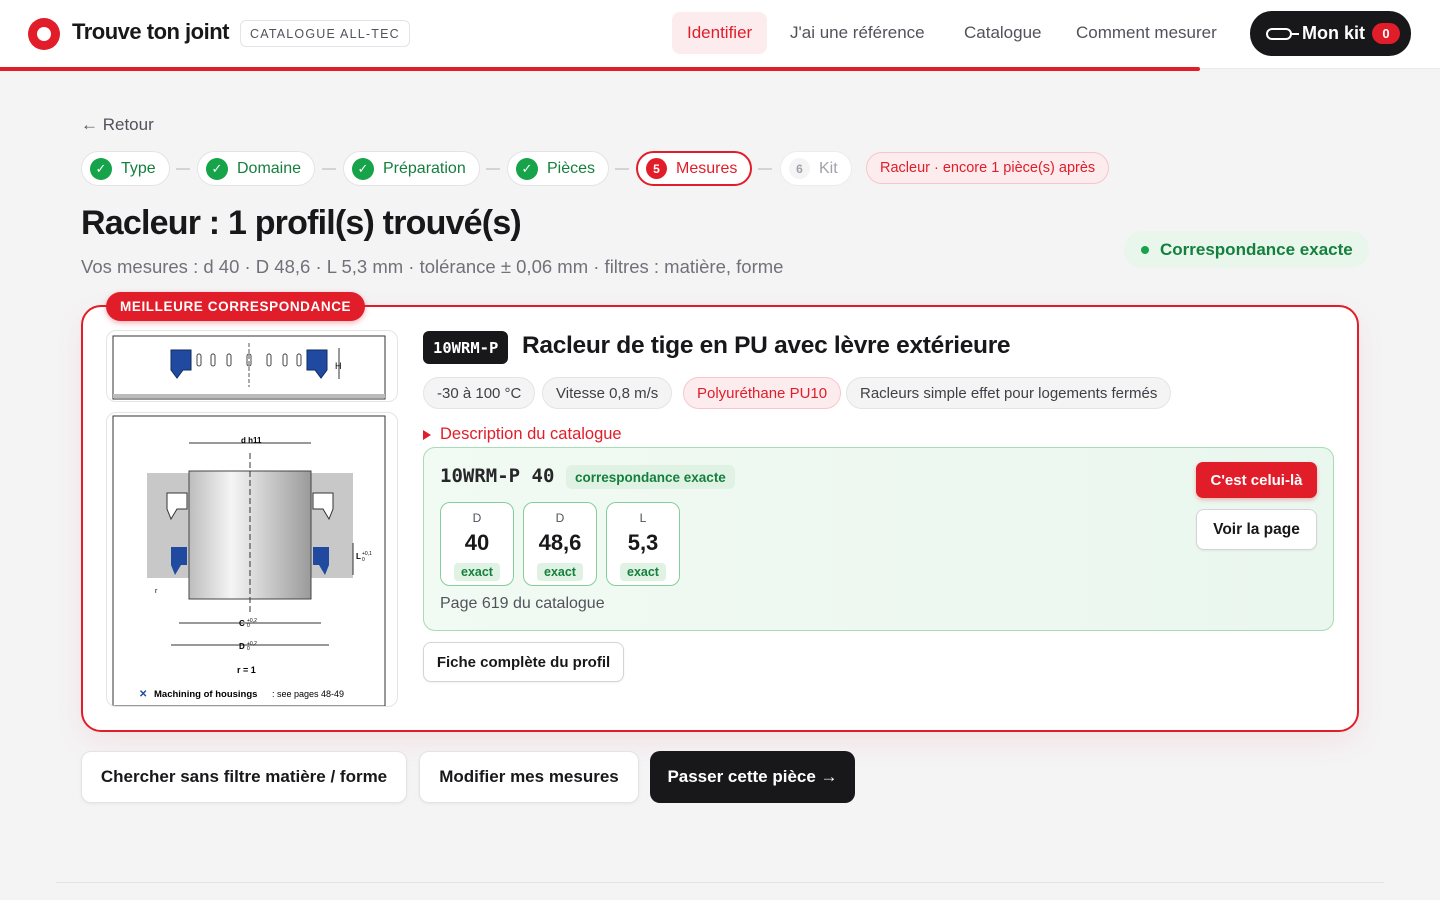  Describe the element at coordinates (531, 434) in the screenshot. I see `catalog-description-label: Description du catalogue` at that location.